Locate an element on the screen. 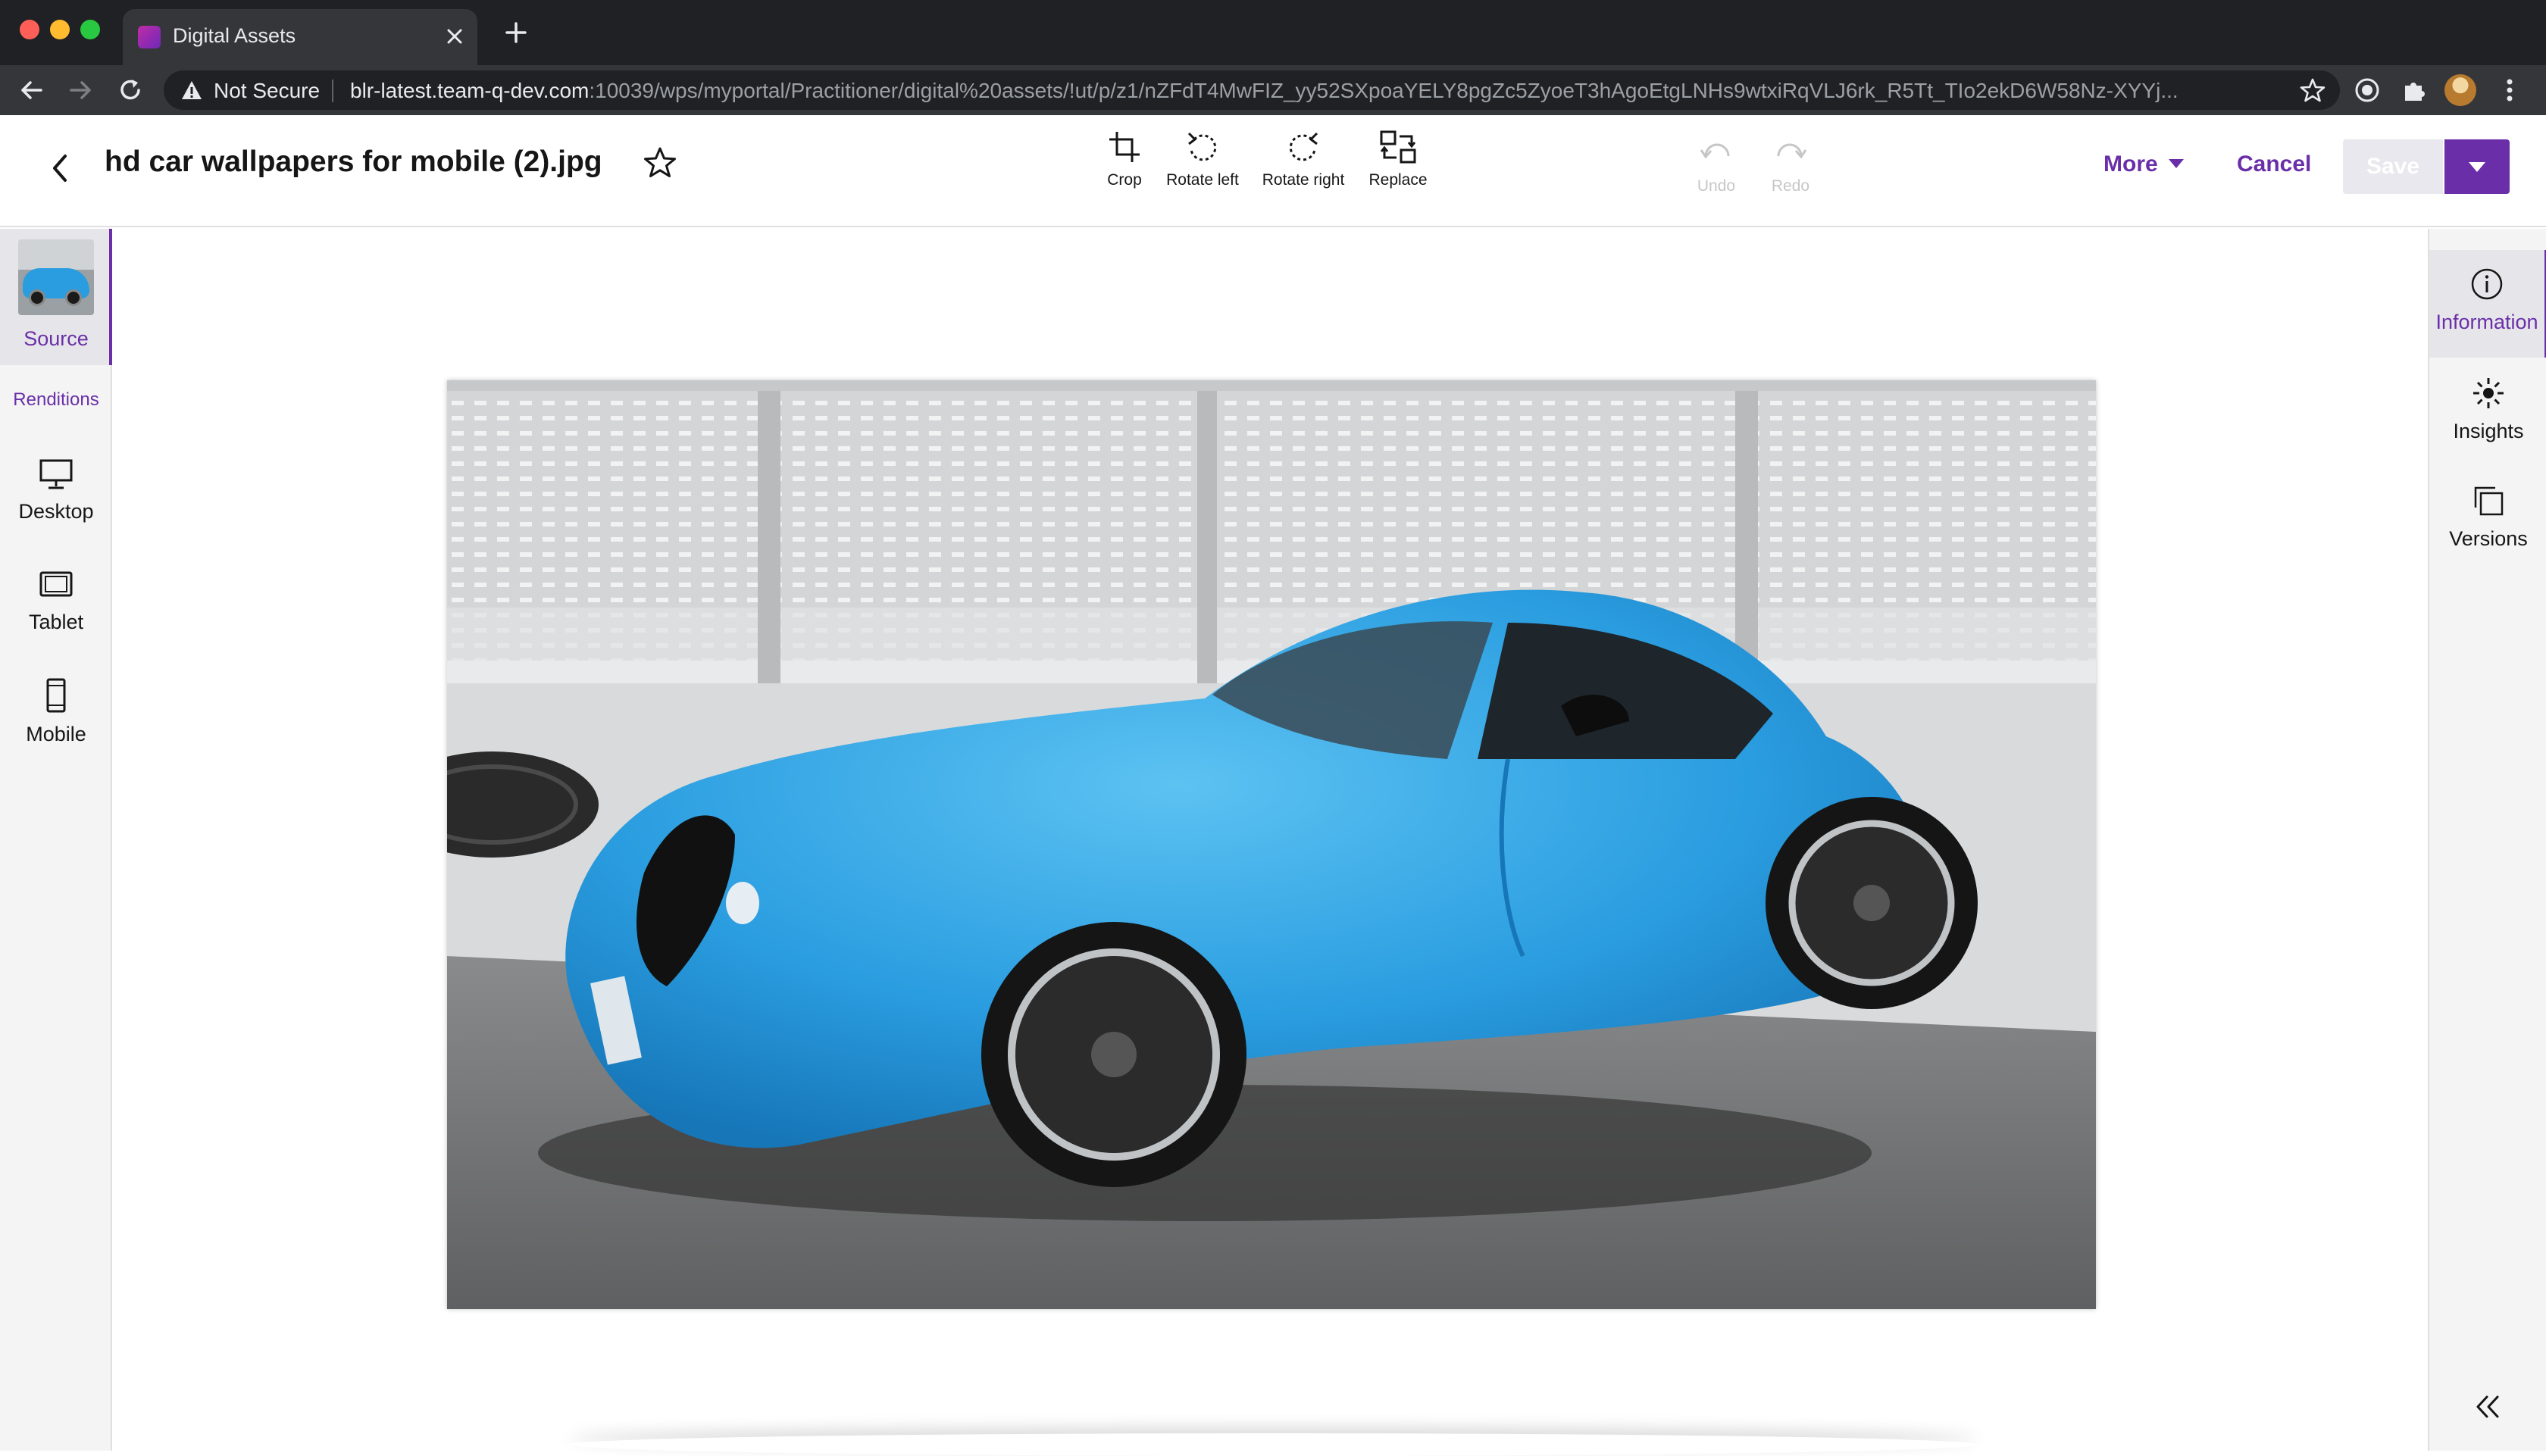 Image resolution: width=2546 pixels, height=1456 pixels. extensions-puzzle-icon is located at coordinates (2414, 90).